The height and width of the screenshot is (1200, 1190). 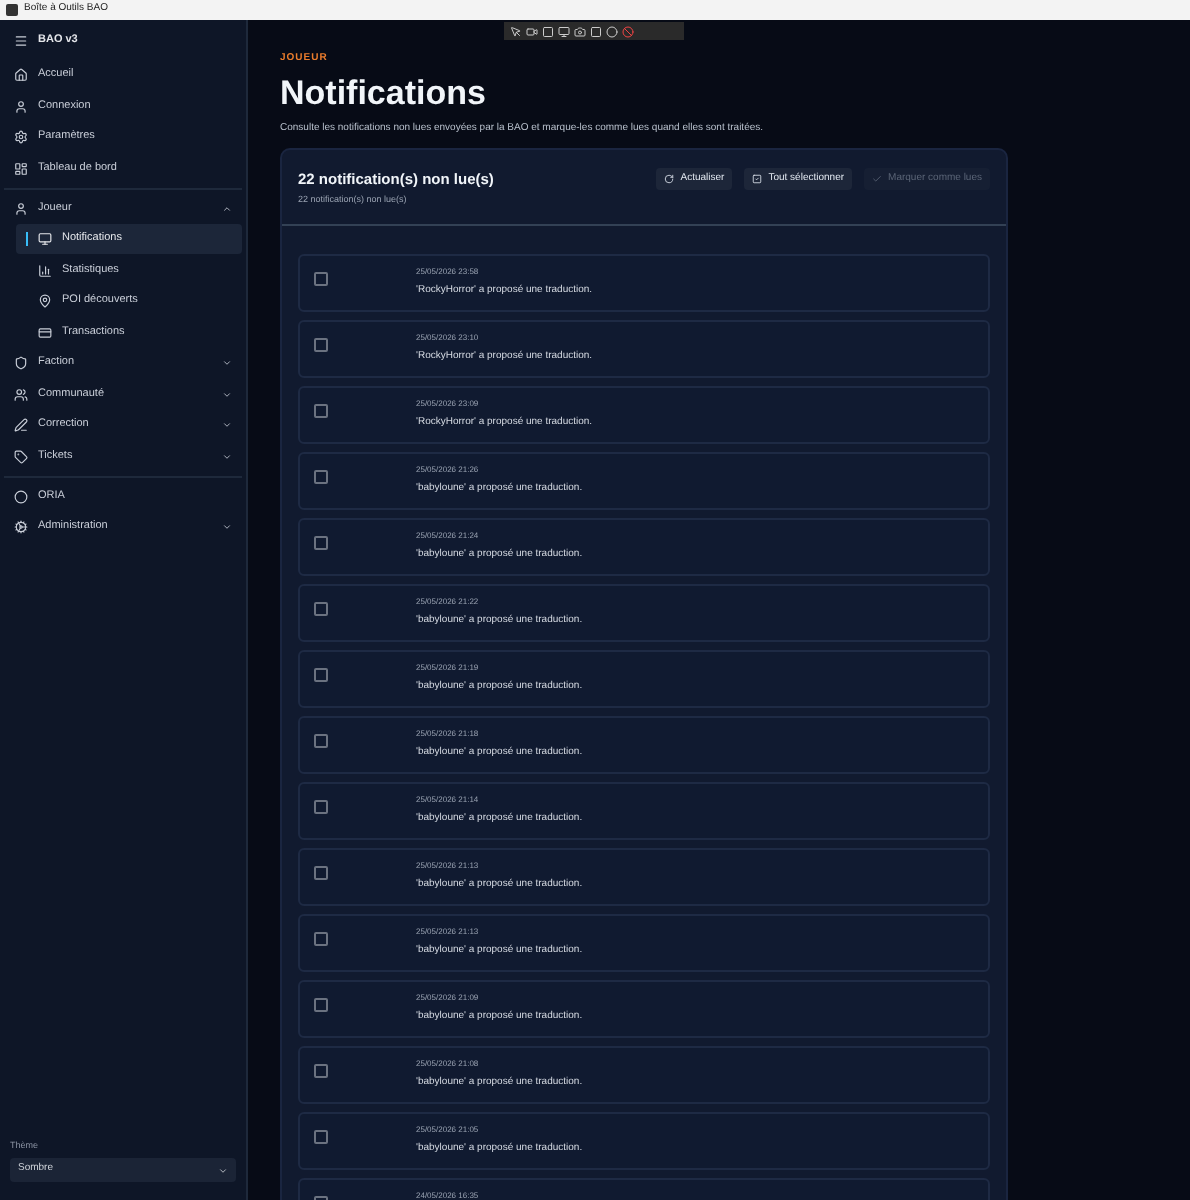 What do you see at coordinates (21, 456) in the screenshot?
I see `tag-icon` at bounding box center [21, 456].